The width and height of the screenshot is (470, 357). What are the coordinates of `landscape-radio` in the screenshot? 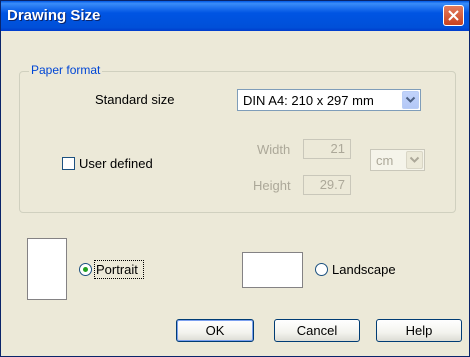 It's located at (321, 269).